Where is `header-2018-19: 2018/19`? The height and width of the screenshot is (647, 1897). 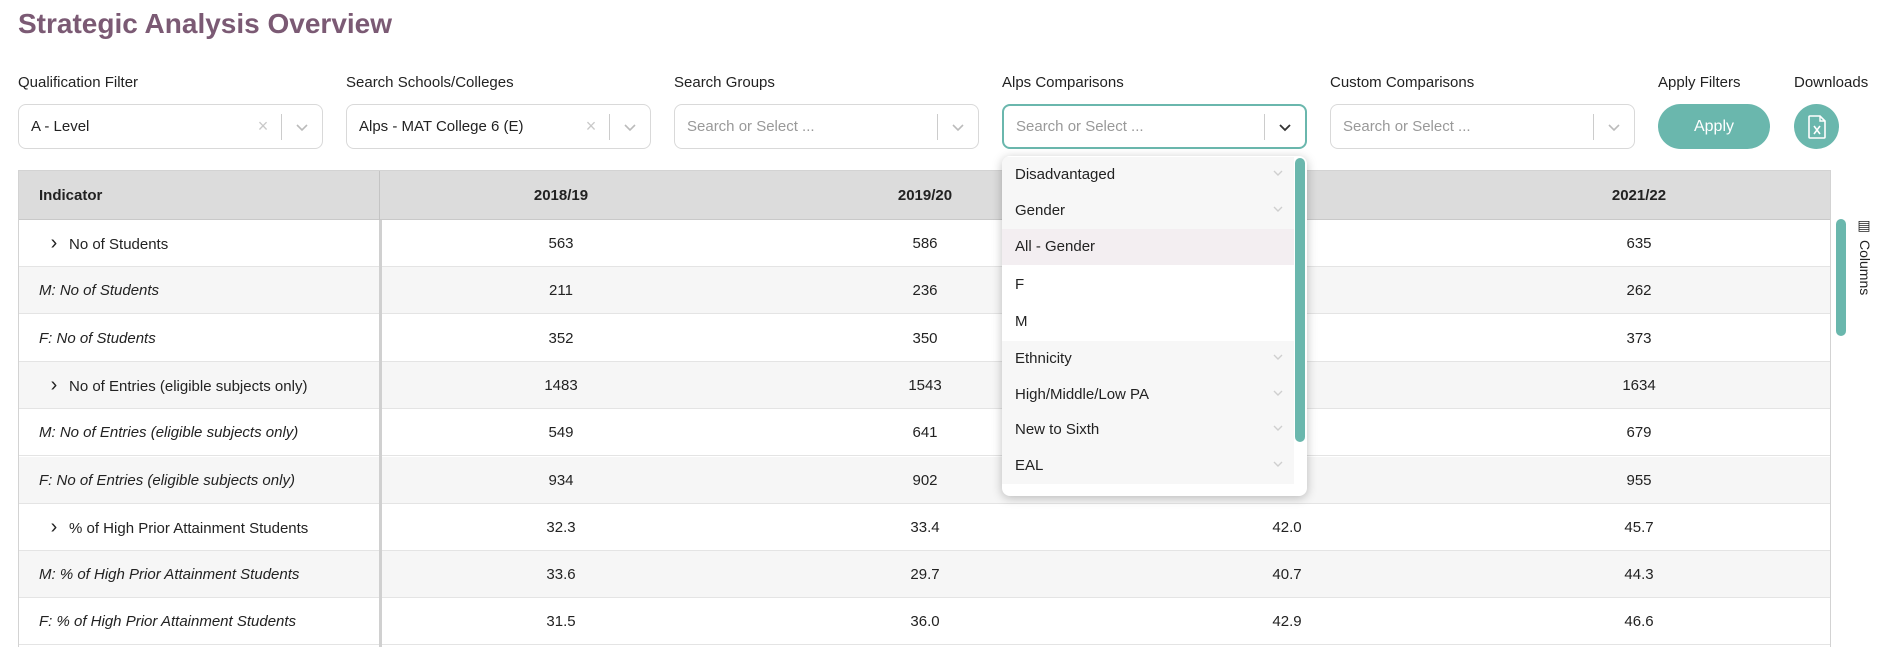
header-2018-19: 2018/19 is located at coordinates (561, 195).